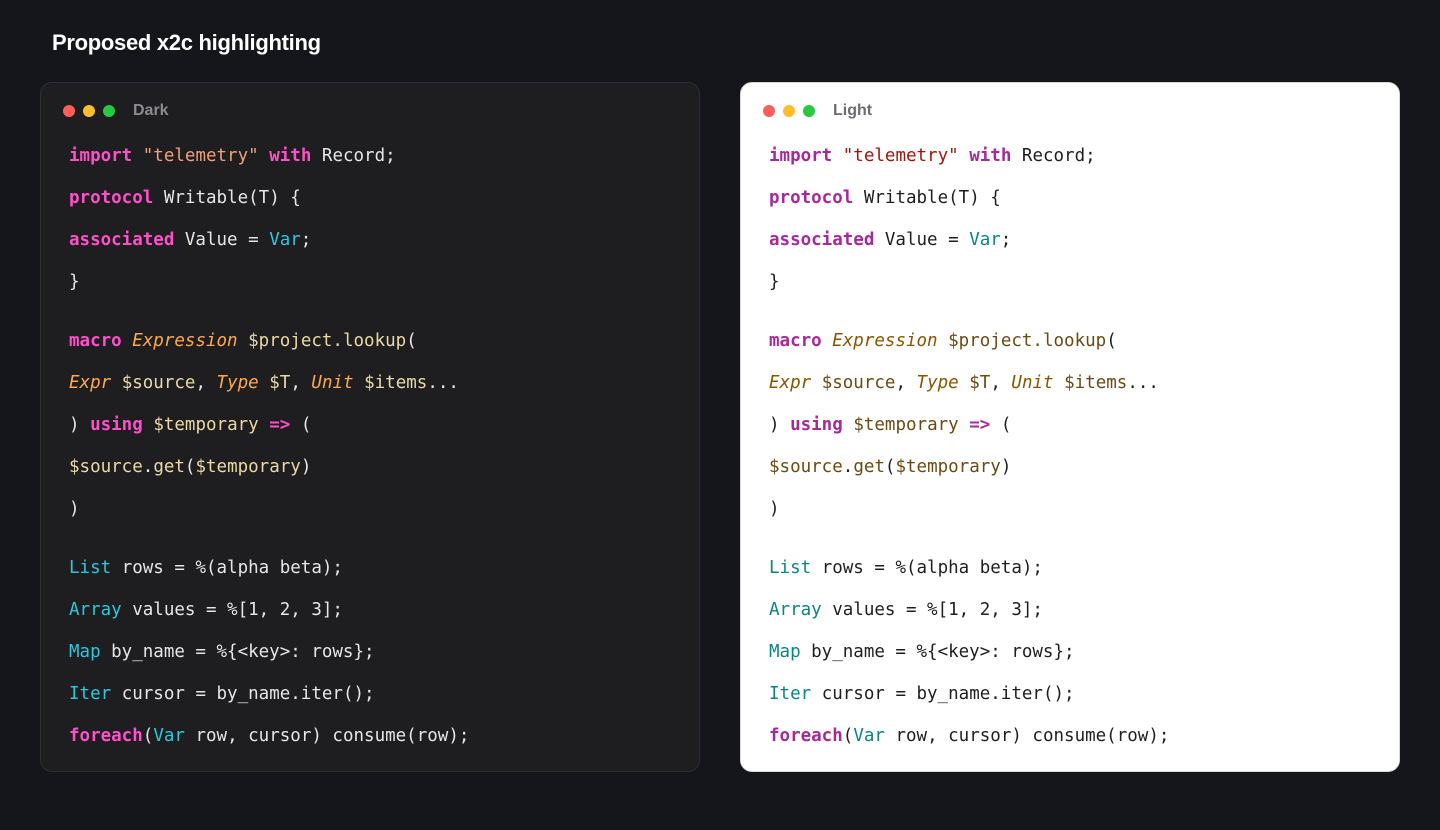 The height and width of the screenshot is (830, 1440). Describe the element at coordinates (816, 425) in the screenshot. I see `keyword-token: using` at that location.